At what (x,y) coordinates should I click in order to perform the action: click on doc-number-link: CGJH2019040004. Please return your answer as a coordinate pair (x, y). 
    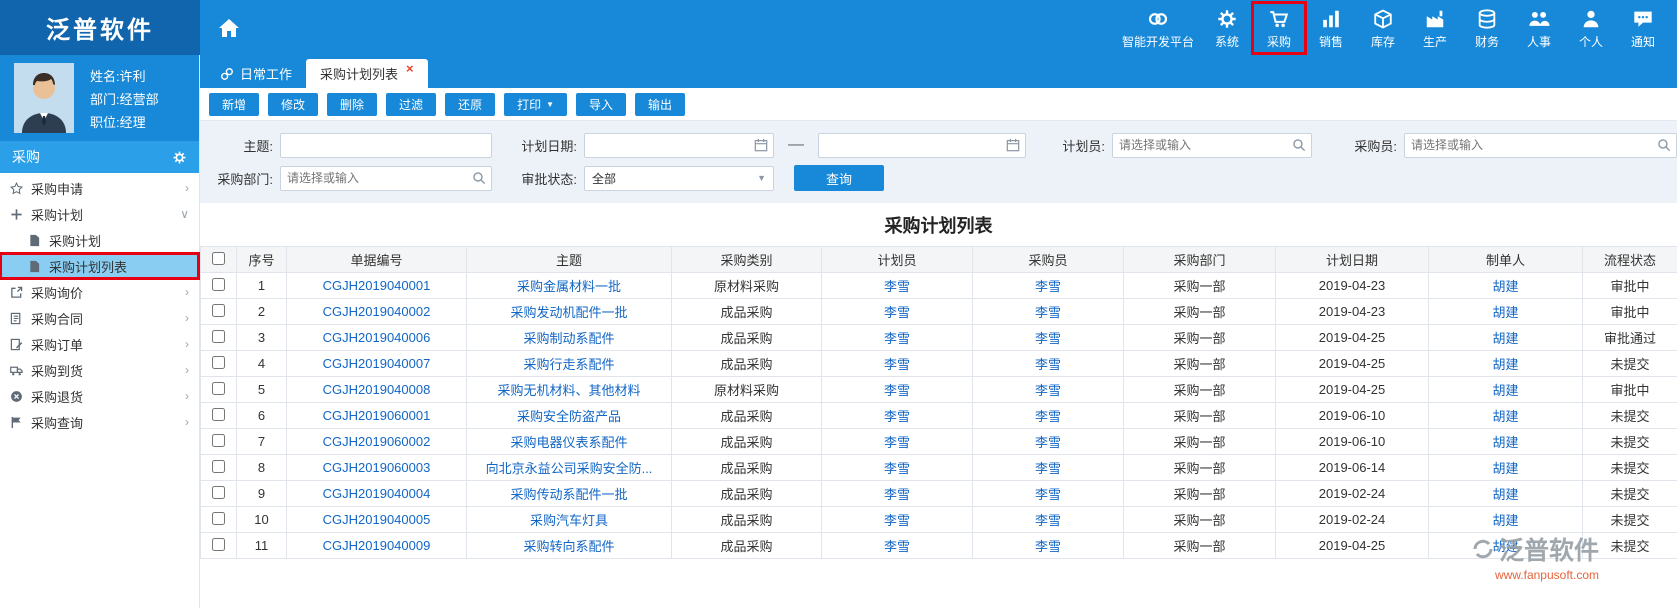
    Looking at the image, I should click on (376, 493).